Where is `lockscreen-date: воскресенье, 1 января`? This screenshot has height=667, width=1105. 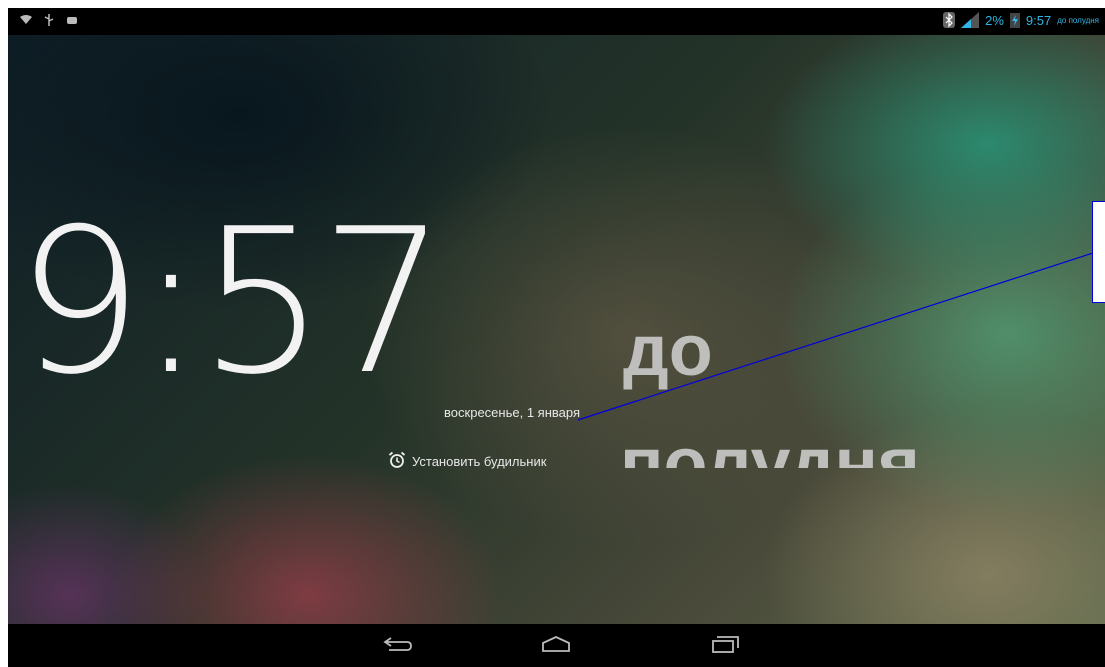 lockscreen-date: воскресенье, 1 января is located at coordinates (512, 412).